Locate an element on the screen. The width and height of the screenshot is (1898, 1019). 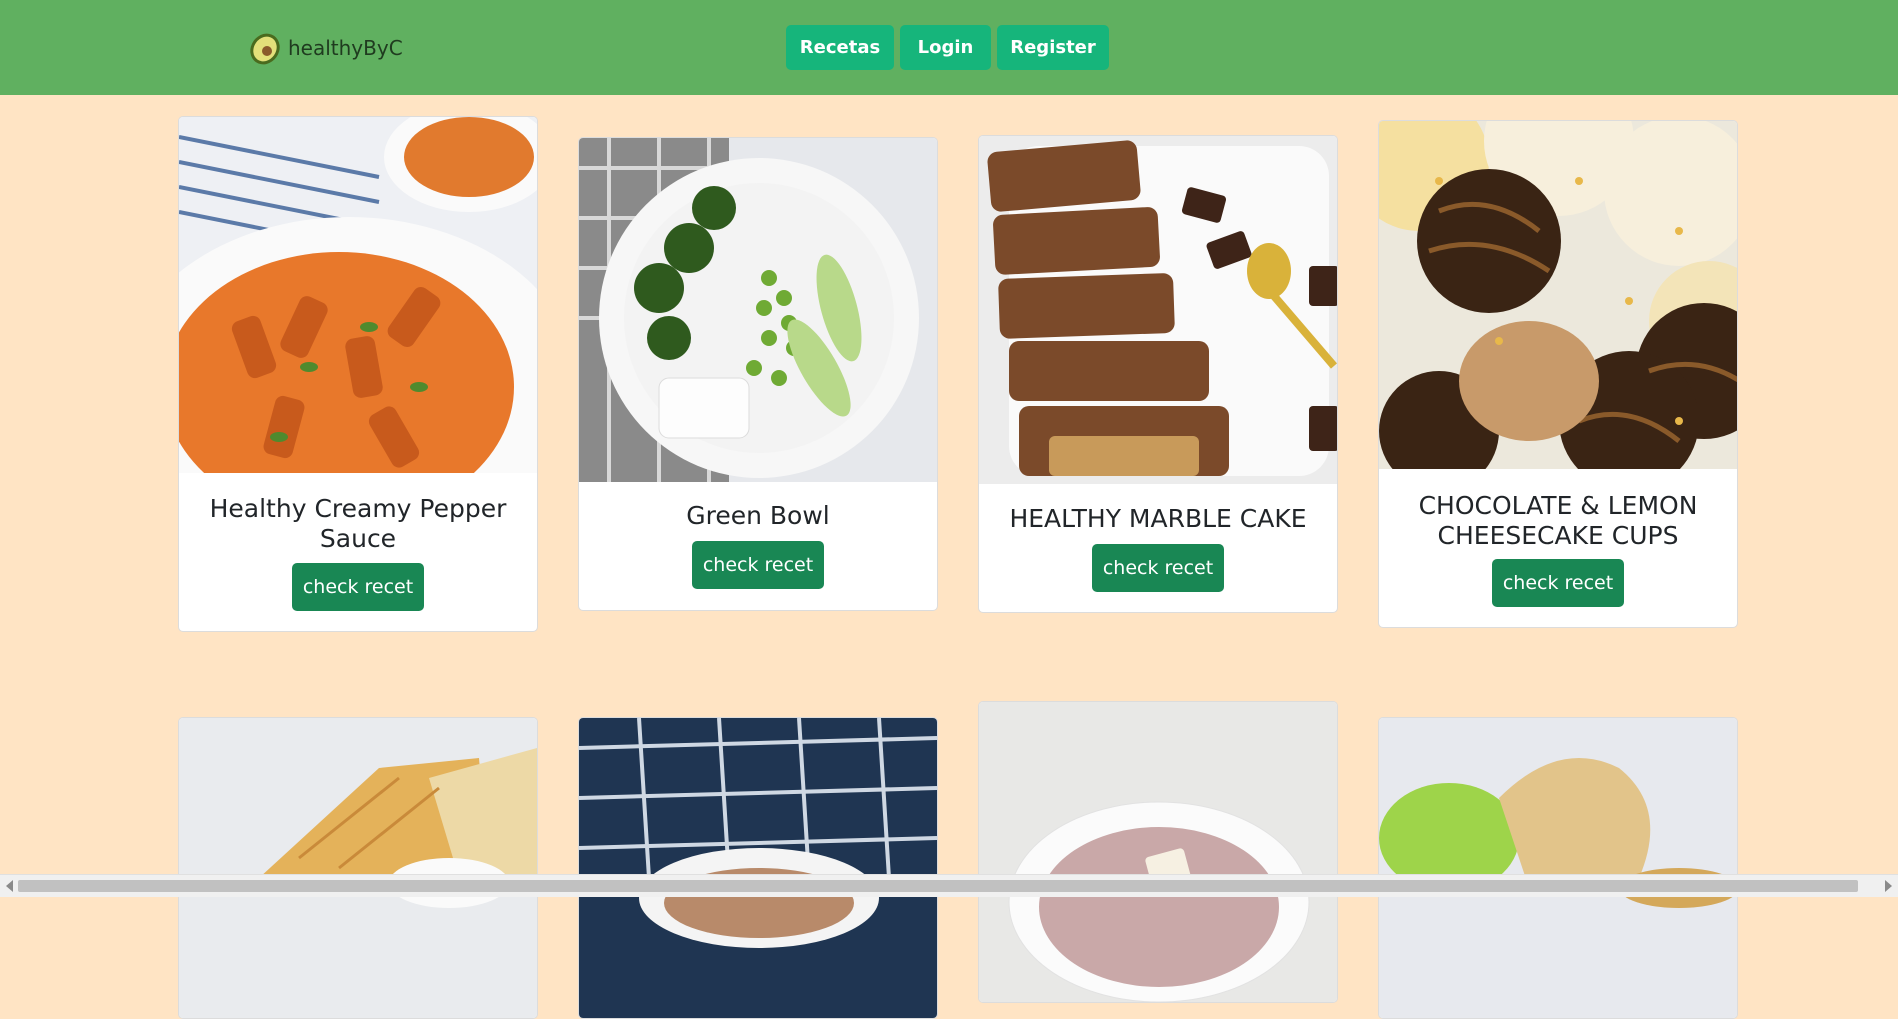
scroll-right-arrow-icon is located at coordinates (1888, 886).